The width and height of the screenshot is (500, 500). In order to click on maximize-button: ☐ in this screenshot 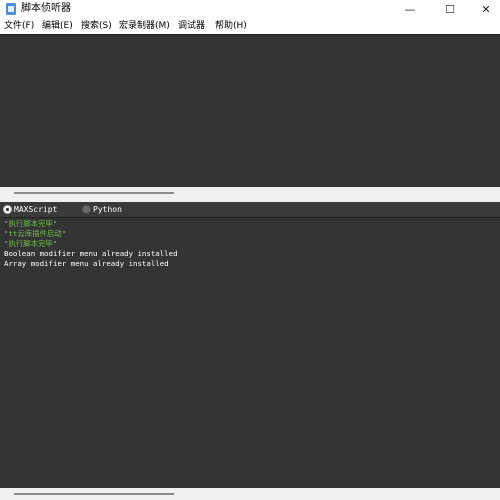, I will do `click(450, 9)`.